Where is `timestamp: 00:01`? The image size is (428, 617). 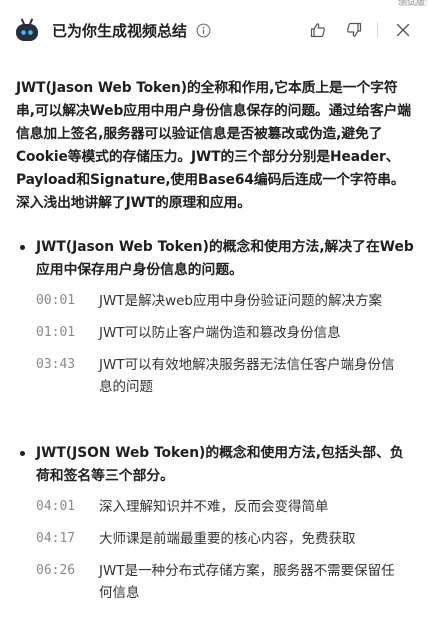 timestamp: 00:01 is located at coordinates (57, 301).